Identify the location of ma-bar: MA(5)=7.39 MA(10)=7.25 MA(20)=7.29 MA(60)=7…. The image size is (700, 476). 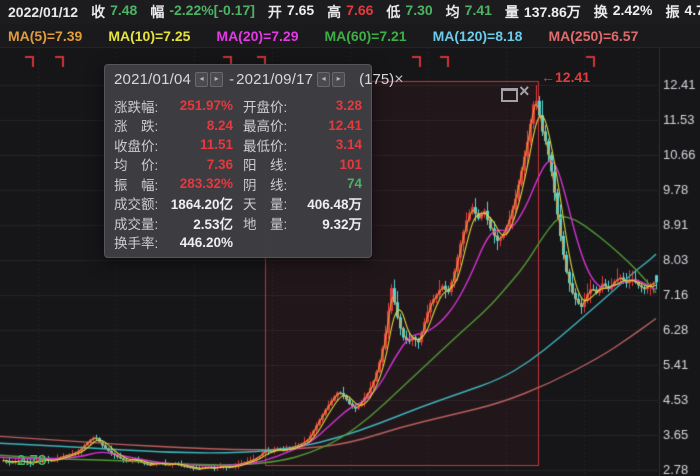
(350, 36).